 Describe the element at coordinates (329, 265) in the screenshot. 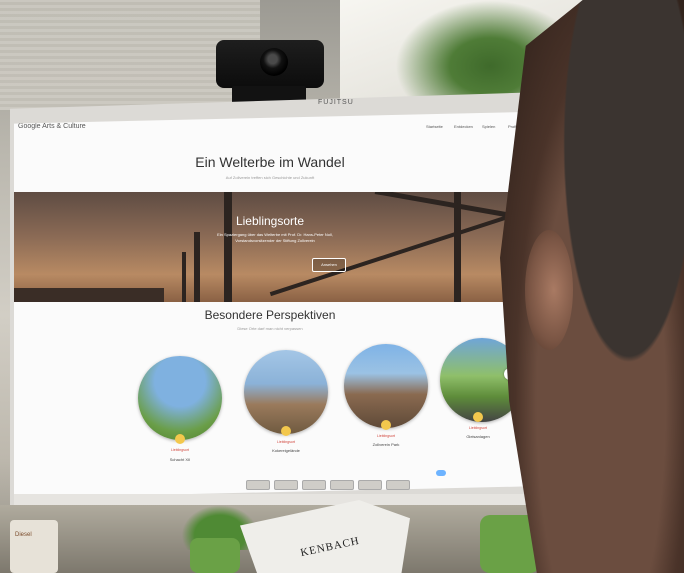

I see `banner-button: Ansehen` at that location.